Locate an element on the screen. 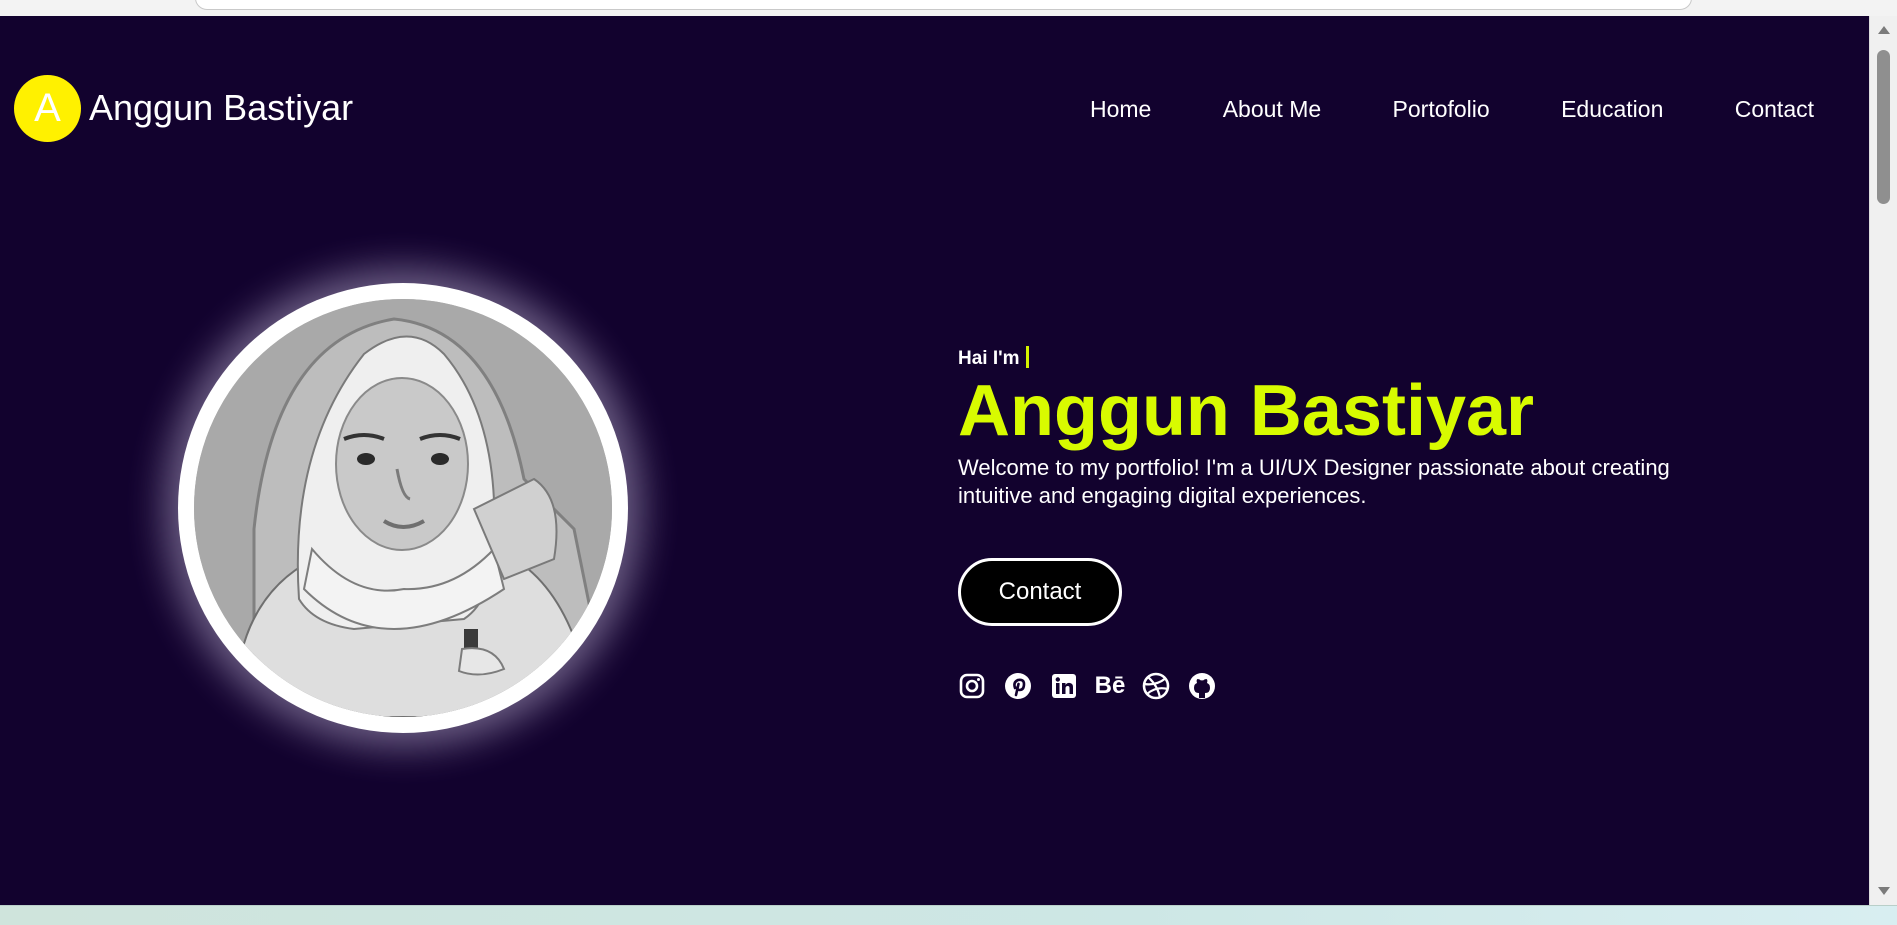  nav-portofolio: Portofolio is located at coordinates (1441, 109).